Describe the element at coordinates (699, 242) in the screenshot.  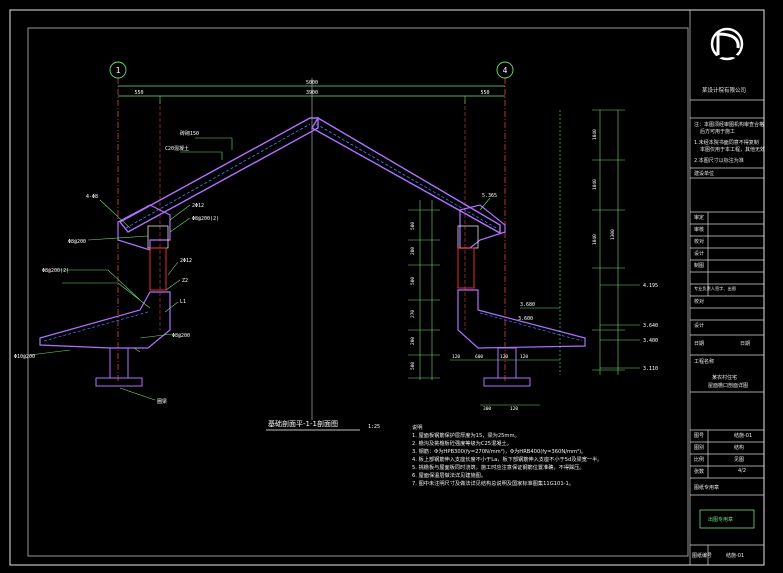
I see `tb-row-2: 校对` at that location.